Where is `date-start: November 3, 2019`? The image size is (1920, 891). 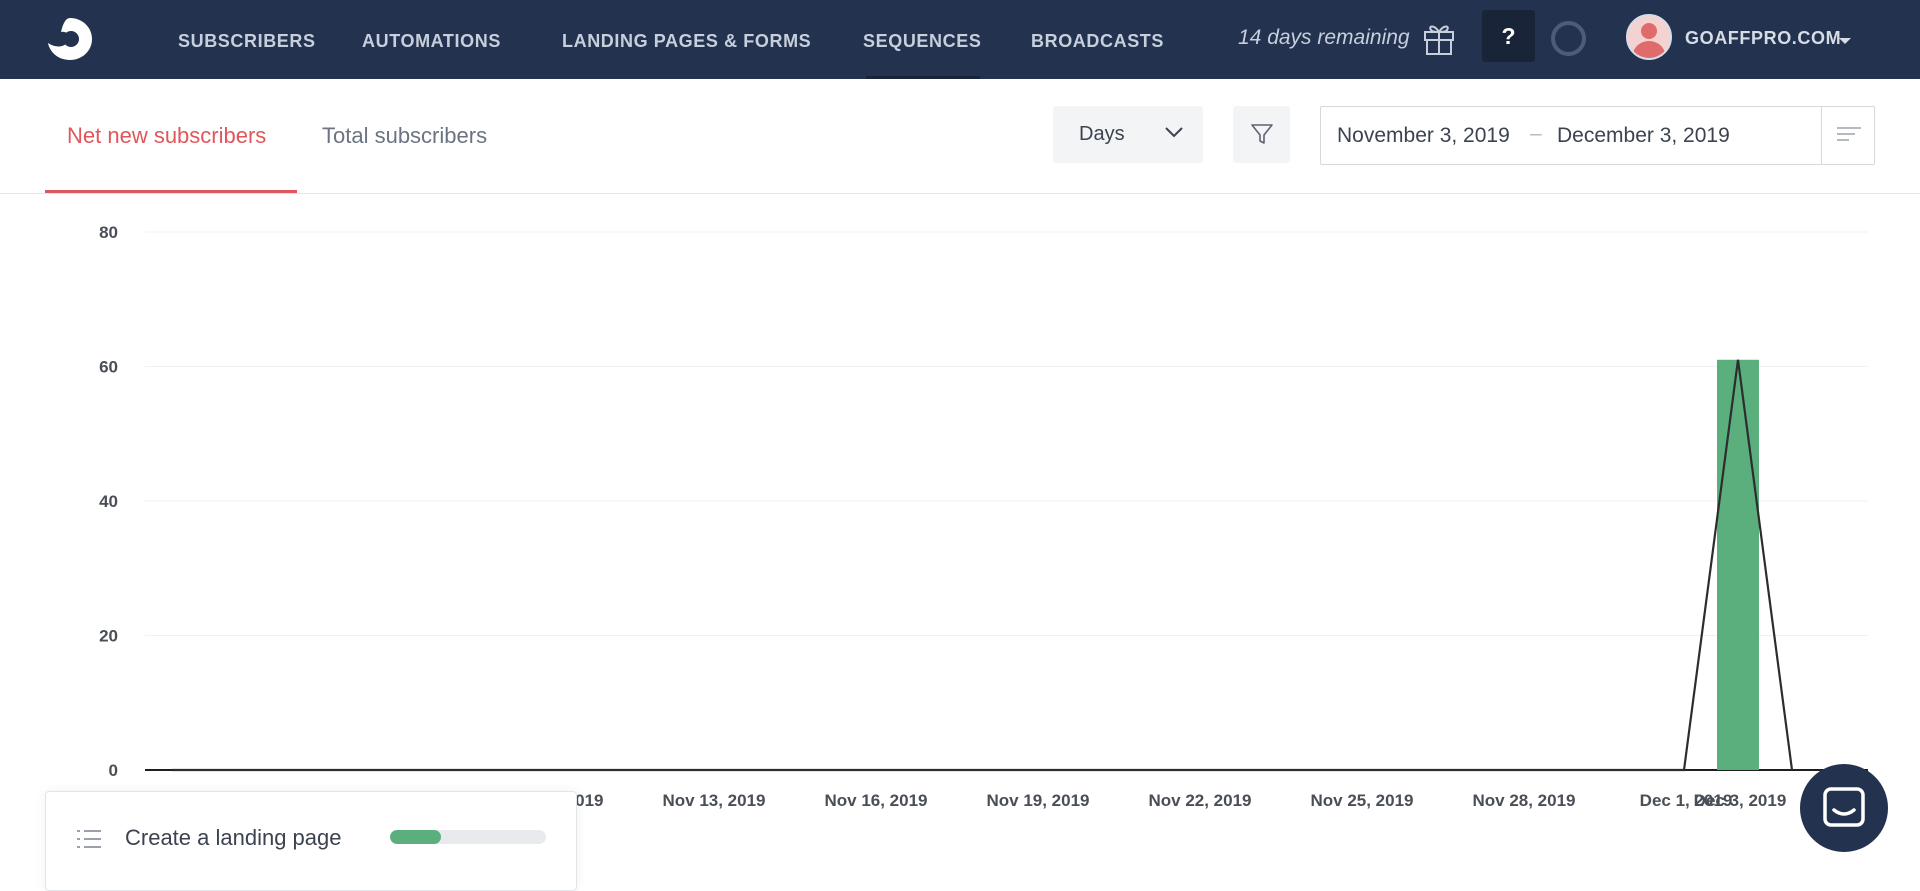
date-start: November 3, 2019 is located at coordinates (1423, 136).